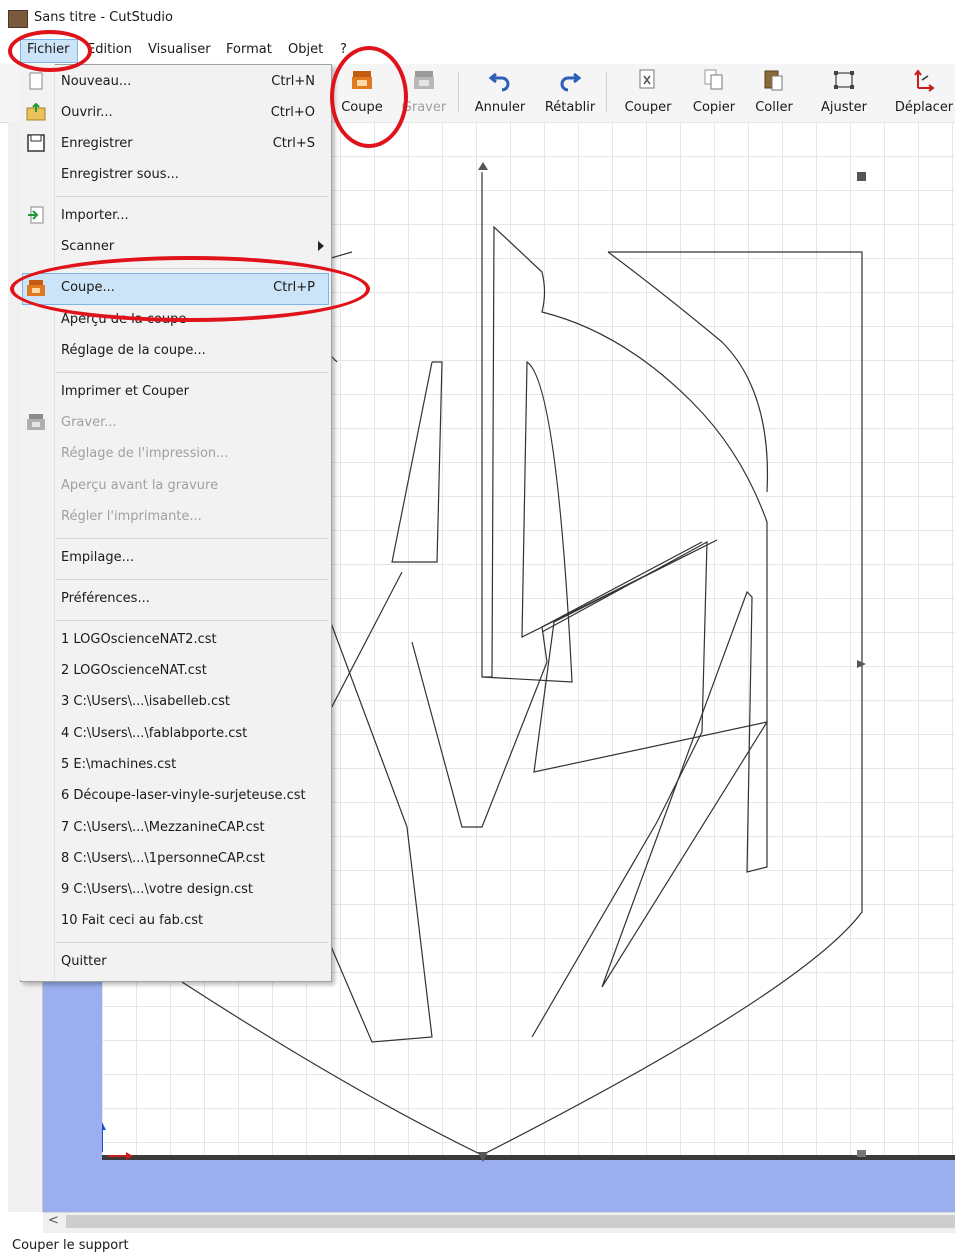  Describe the element at coordinates (70, 1245) in the screenshot. I see `status-text: Couper le support` at that location.